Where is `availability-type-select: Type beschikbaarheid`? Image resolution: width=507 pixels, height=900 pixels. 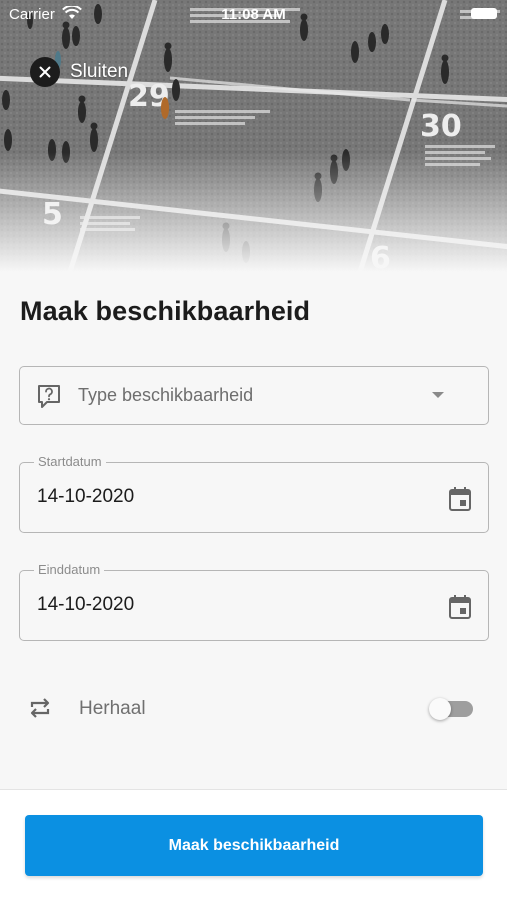 availability-type-select: Type beschikbaarheid is located at coordinates (254, 395).